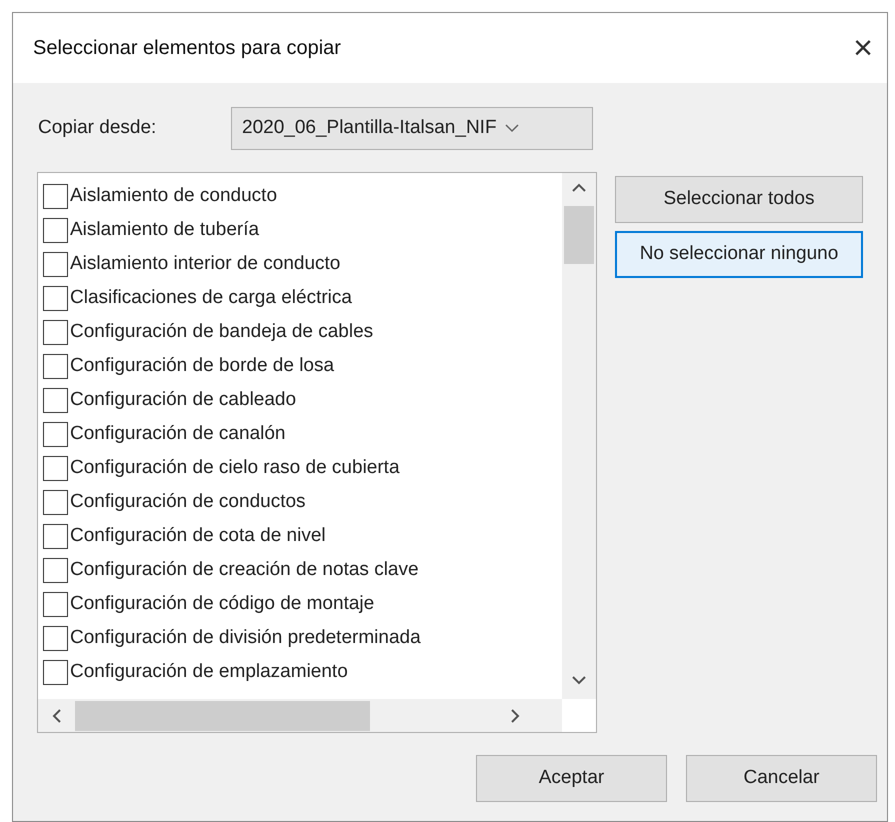 The image size is (895, 822). What do you see at coordinates (209, 672) in the screenshot?
I see `item-label: Configuración de emplazamiento` at bounding box center [209, 672].